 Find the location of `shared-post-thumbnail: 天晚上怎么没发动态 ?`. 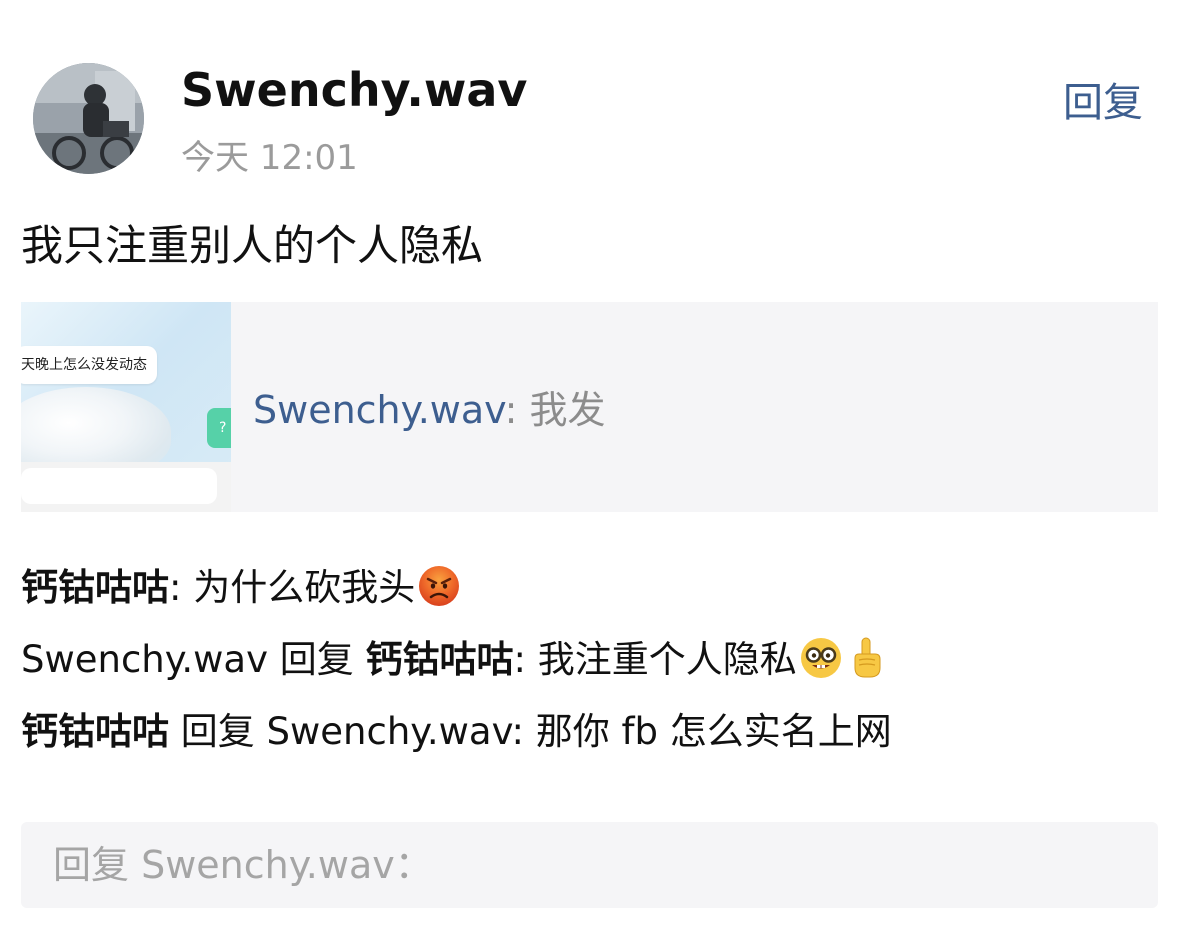

shared-post-thumbnail: 天晚上怎么没发动态 ? is located at coordinates (126, 407).